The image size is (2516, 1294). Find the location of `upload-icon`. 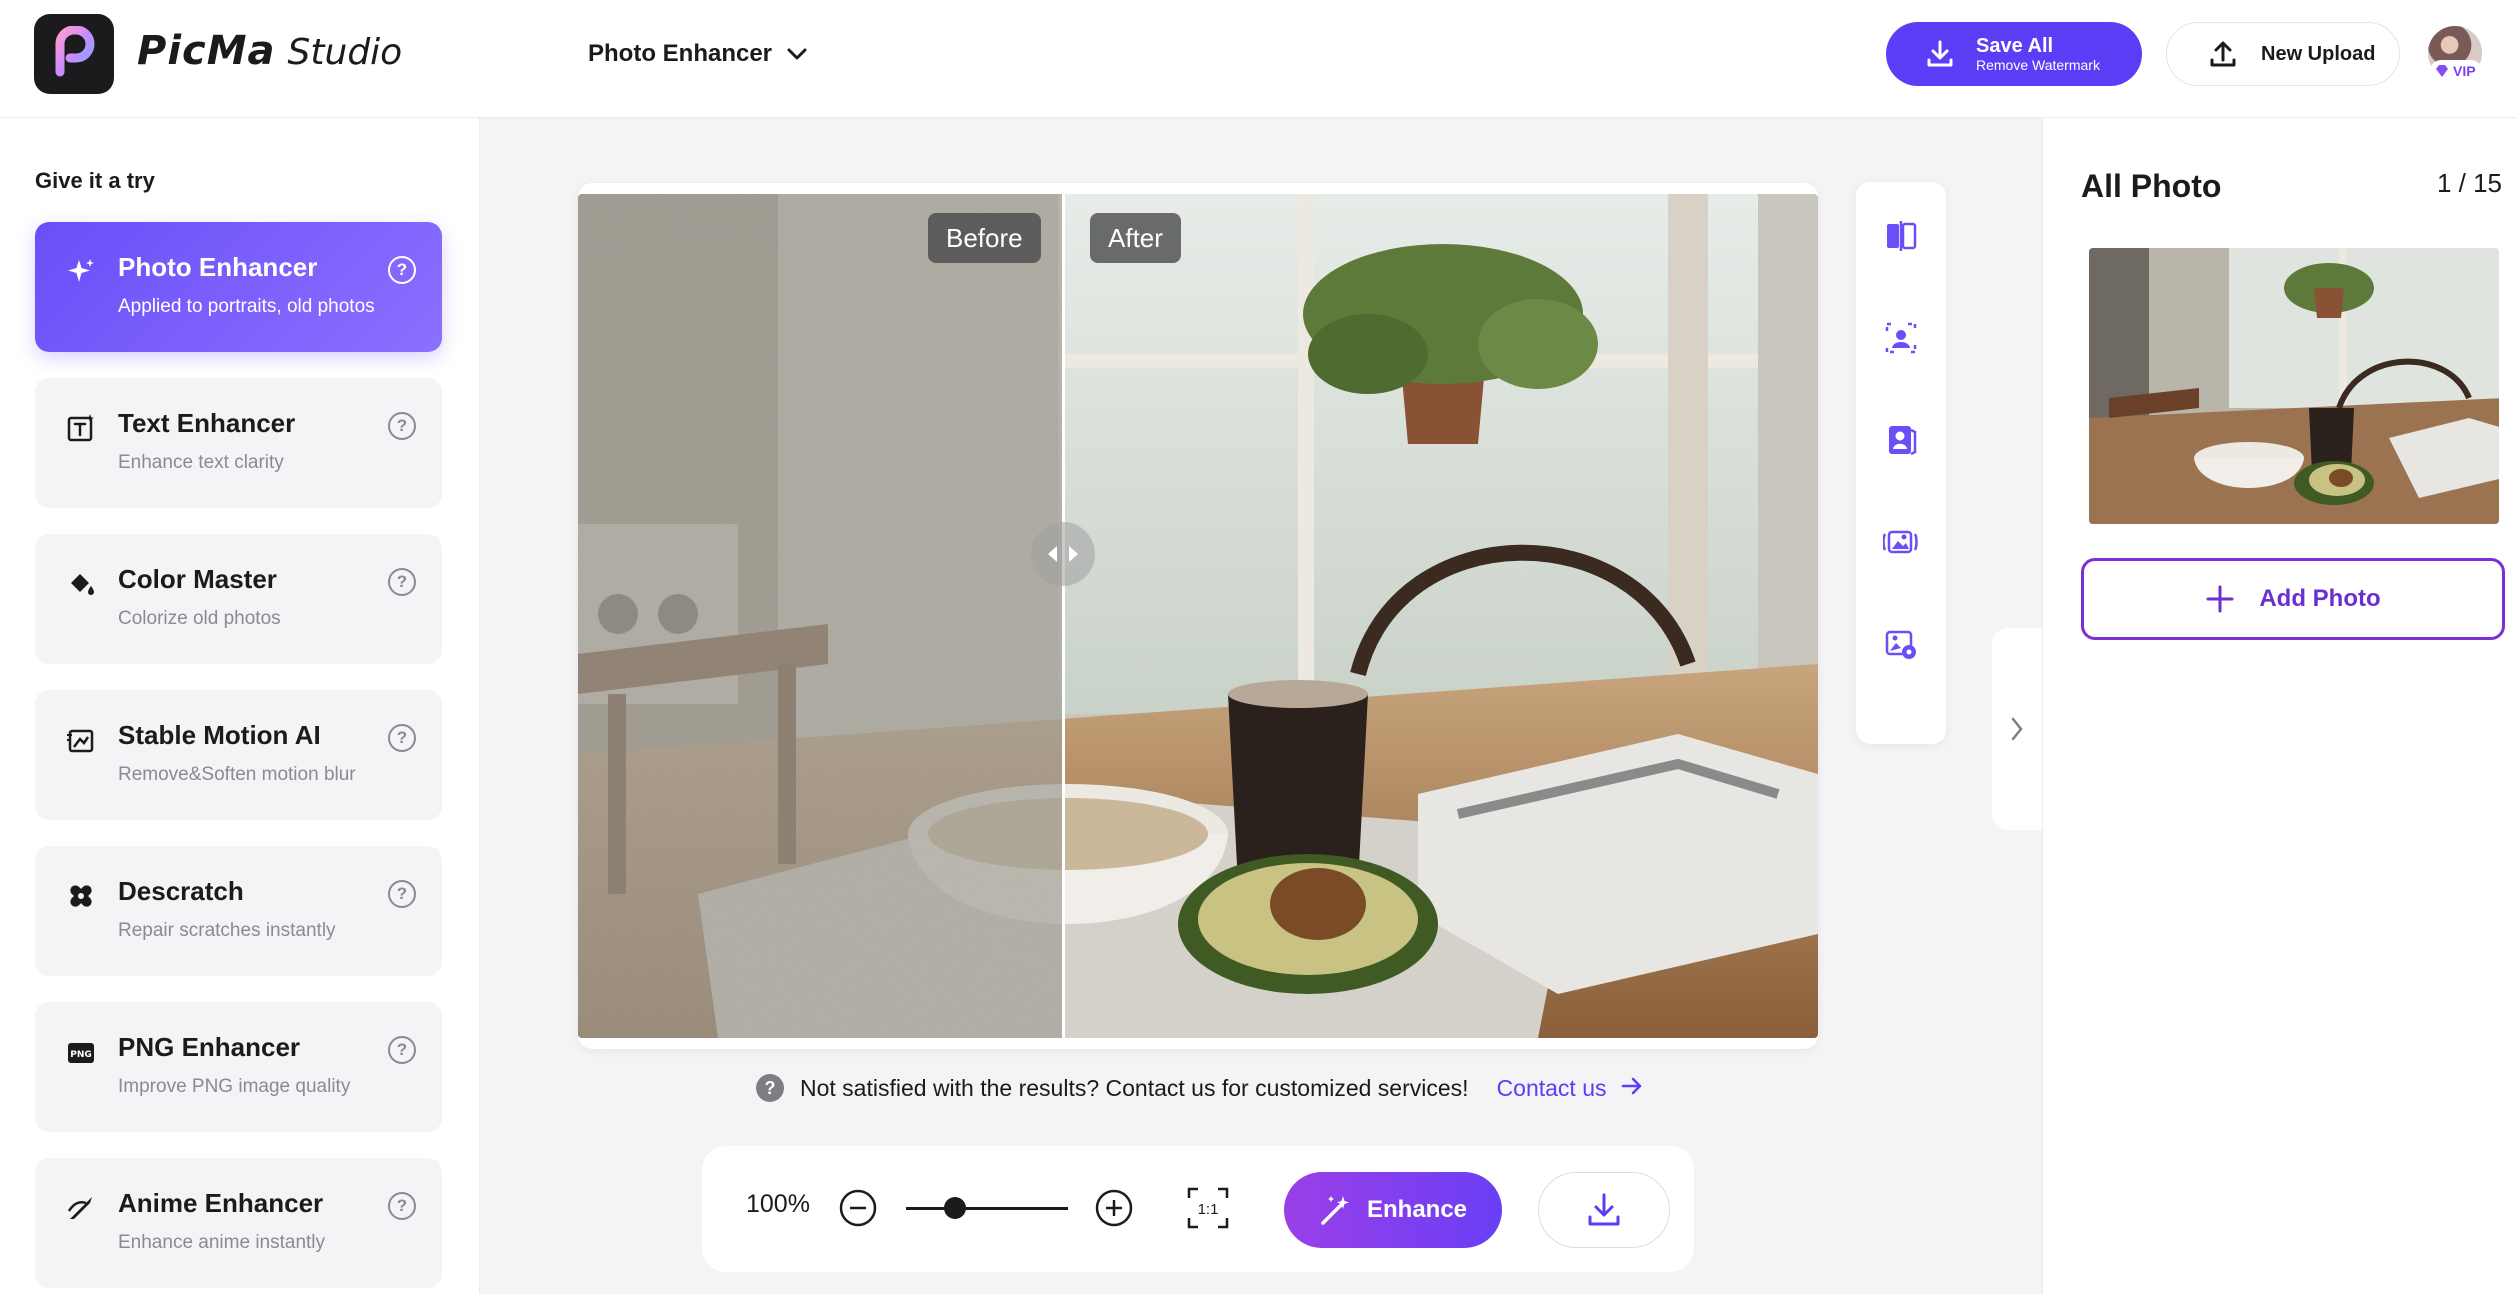

upload-icon is located at coordinates (2223, 54).